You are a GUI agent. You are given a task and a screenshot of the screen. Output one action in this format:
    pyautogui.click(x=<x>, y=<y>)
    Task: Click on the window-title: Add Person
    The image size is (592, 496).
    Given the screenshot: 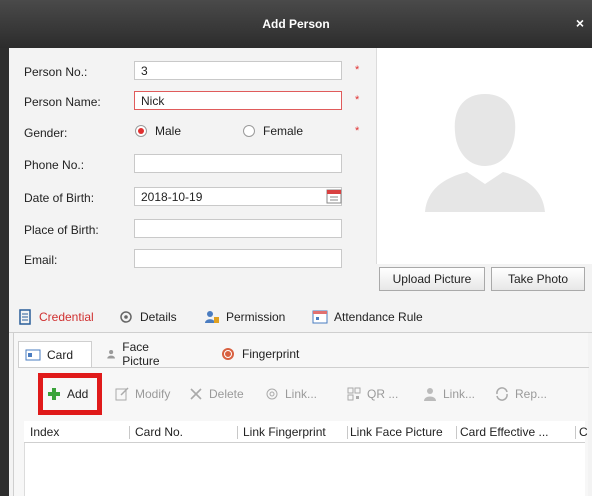 What is the action you would take?
    pyautogui.click(x=296, y=24)
    